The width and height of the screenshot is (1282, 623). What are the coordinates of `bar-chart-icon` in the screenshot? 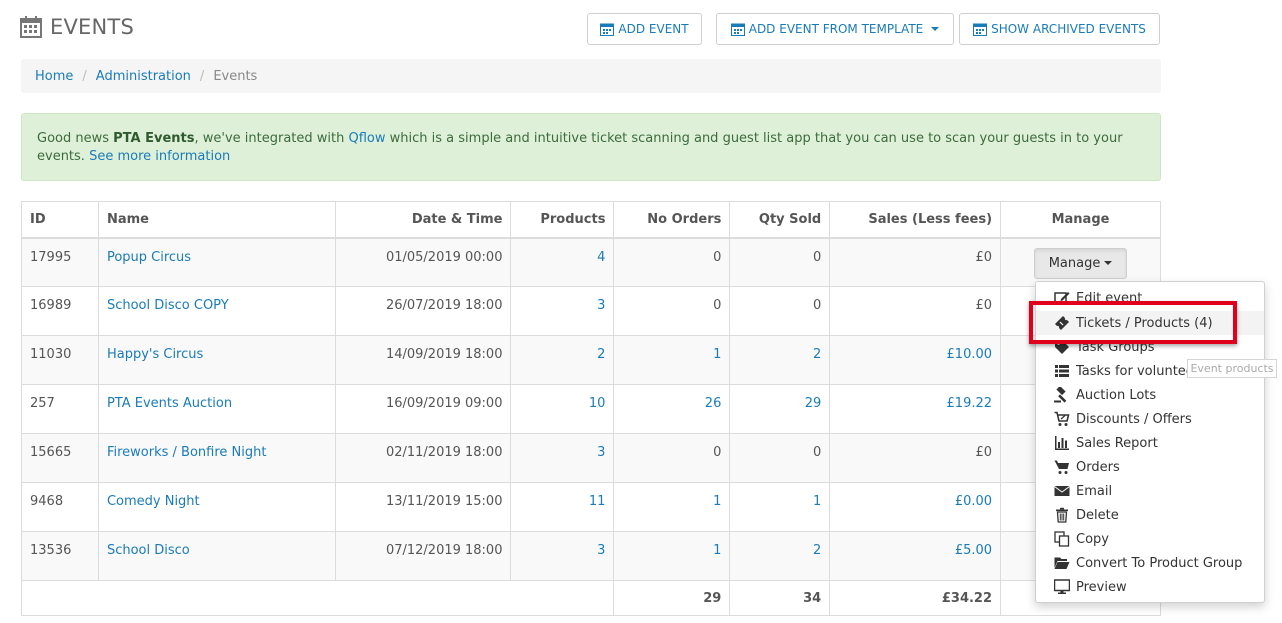 It's located at (1065, 443).